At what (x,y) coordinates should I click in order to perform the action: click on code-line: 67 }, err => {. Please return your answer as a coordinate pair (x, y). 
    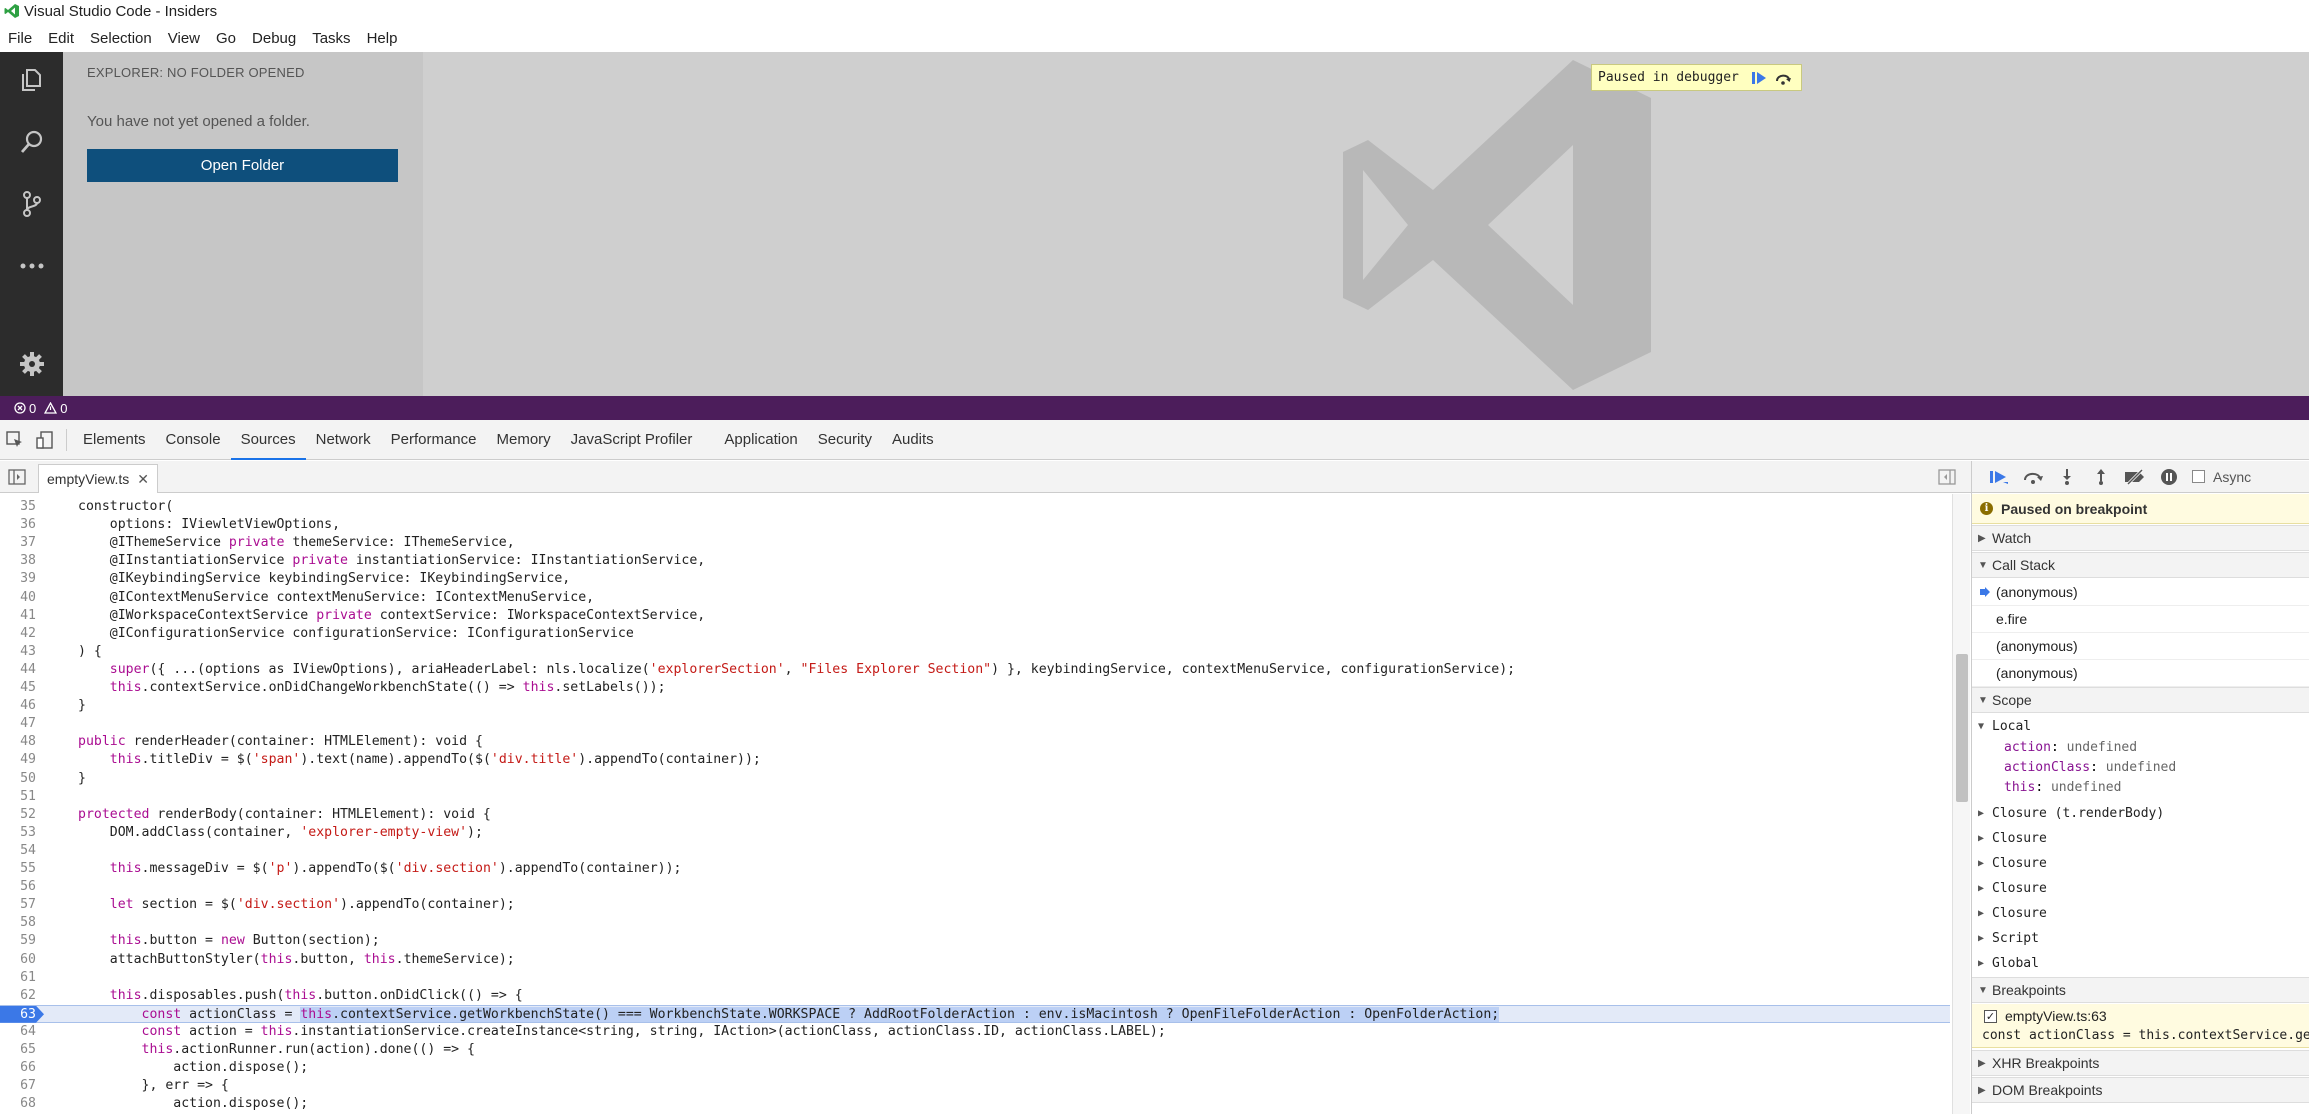
    Looking at the image, I should click on (975, 1086).